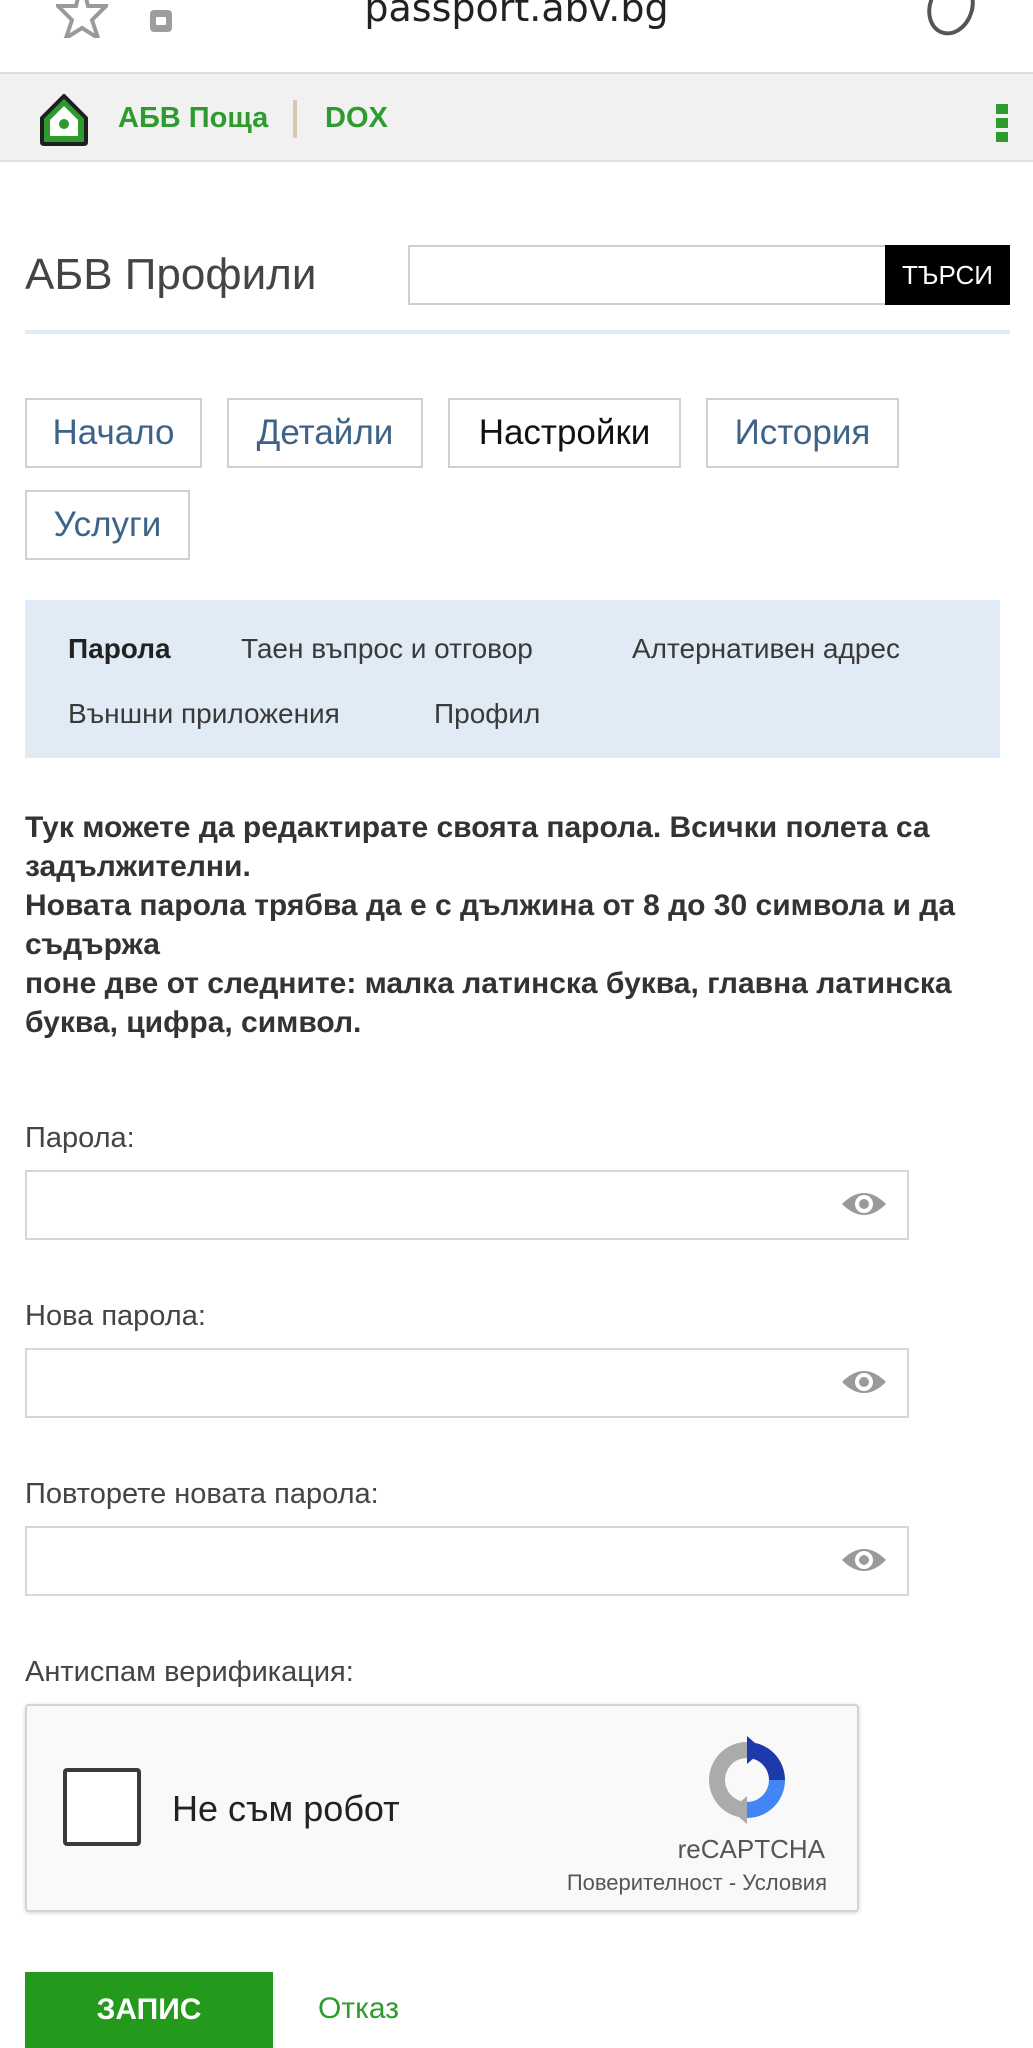 Image resolution: width=1033 pixels, height=2048 pixels. What do you see at coordinates (202, 1494) in the screenshot?
I see `repeat-password-label: Повторете новата парола:` at bounding box center [202, 1494].